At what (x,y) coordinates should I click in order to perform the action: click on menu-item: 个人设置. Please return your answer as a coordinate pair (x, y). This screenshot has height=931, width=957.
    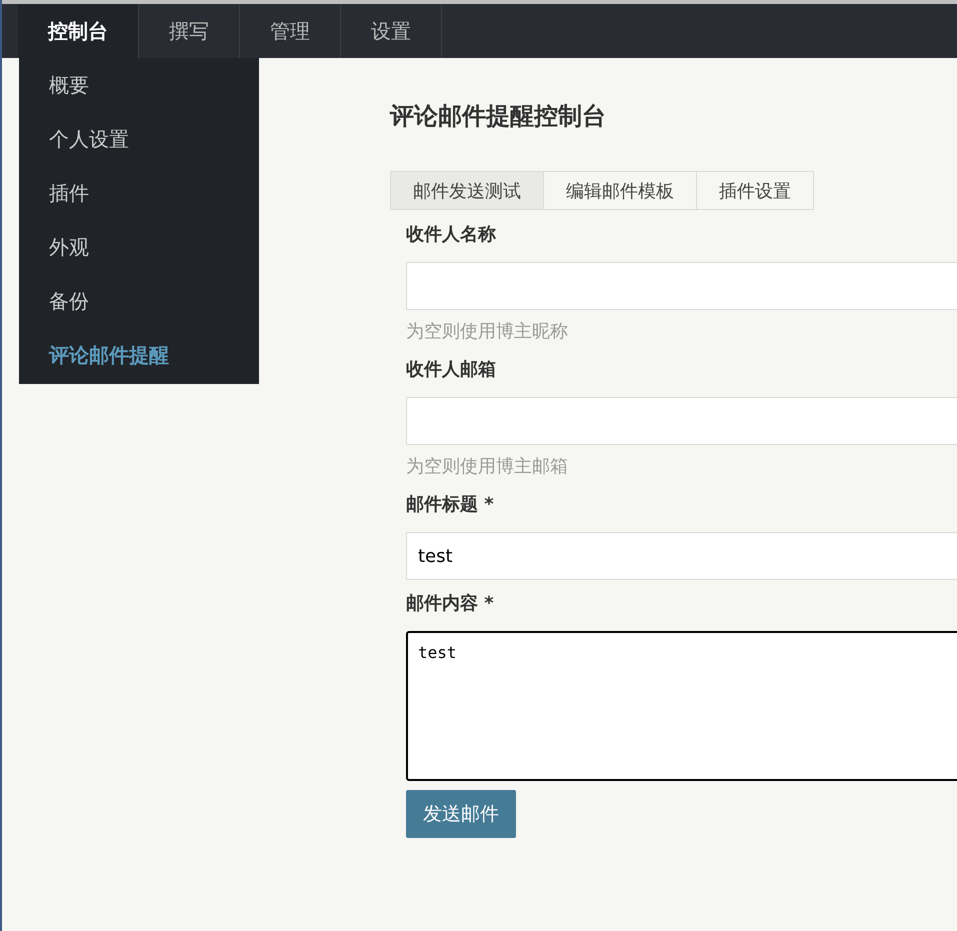
    Looking at the image, I should click on (139, 139).